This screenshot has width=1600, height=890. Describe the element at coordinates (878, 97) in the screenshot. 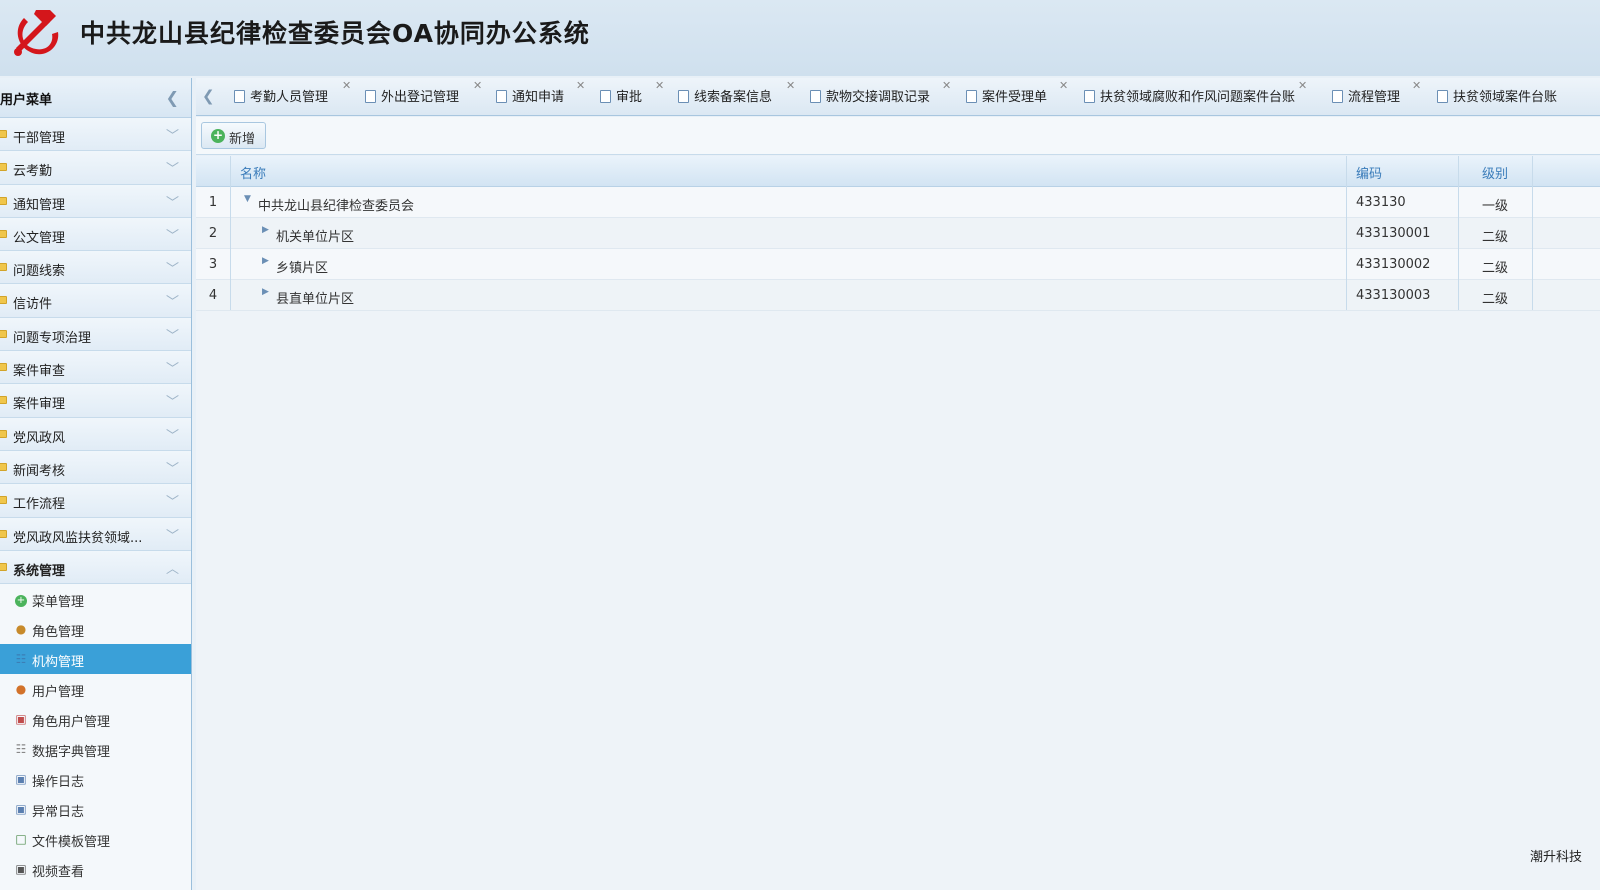

I see `tab-label: 款物交接调取记录` at that location.